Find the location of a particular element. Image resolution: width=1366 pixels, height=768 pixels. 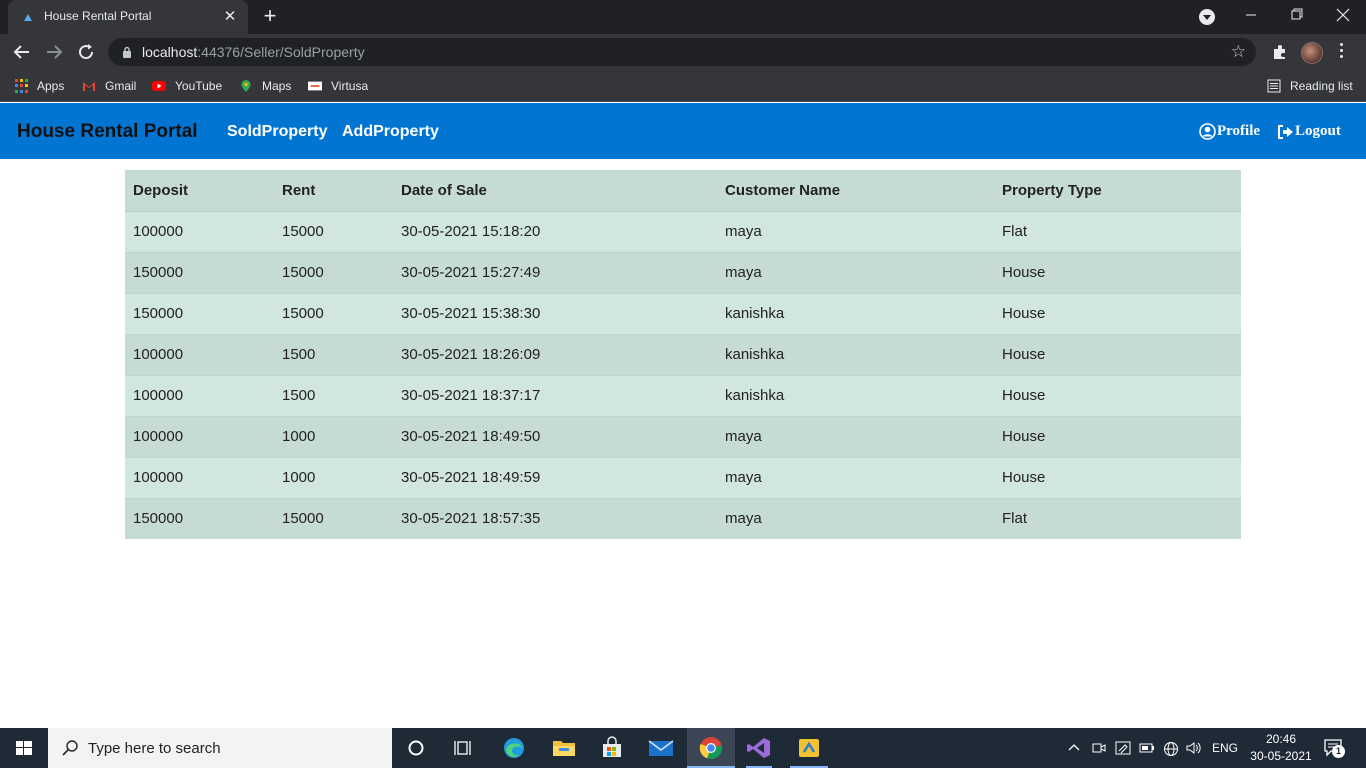

header-customer-name: Customer Name is located at coordinates (855, 191).